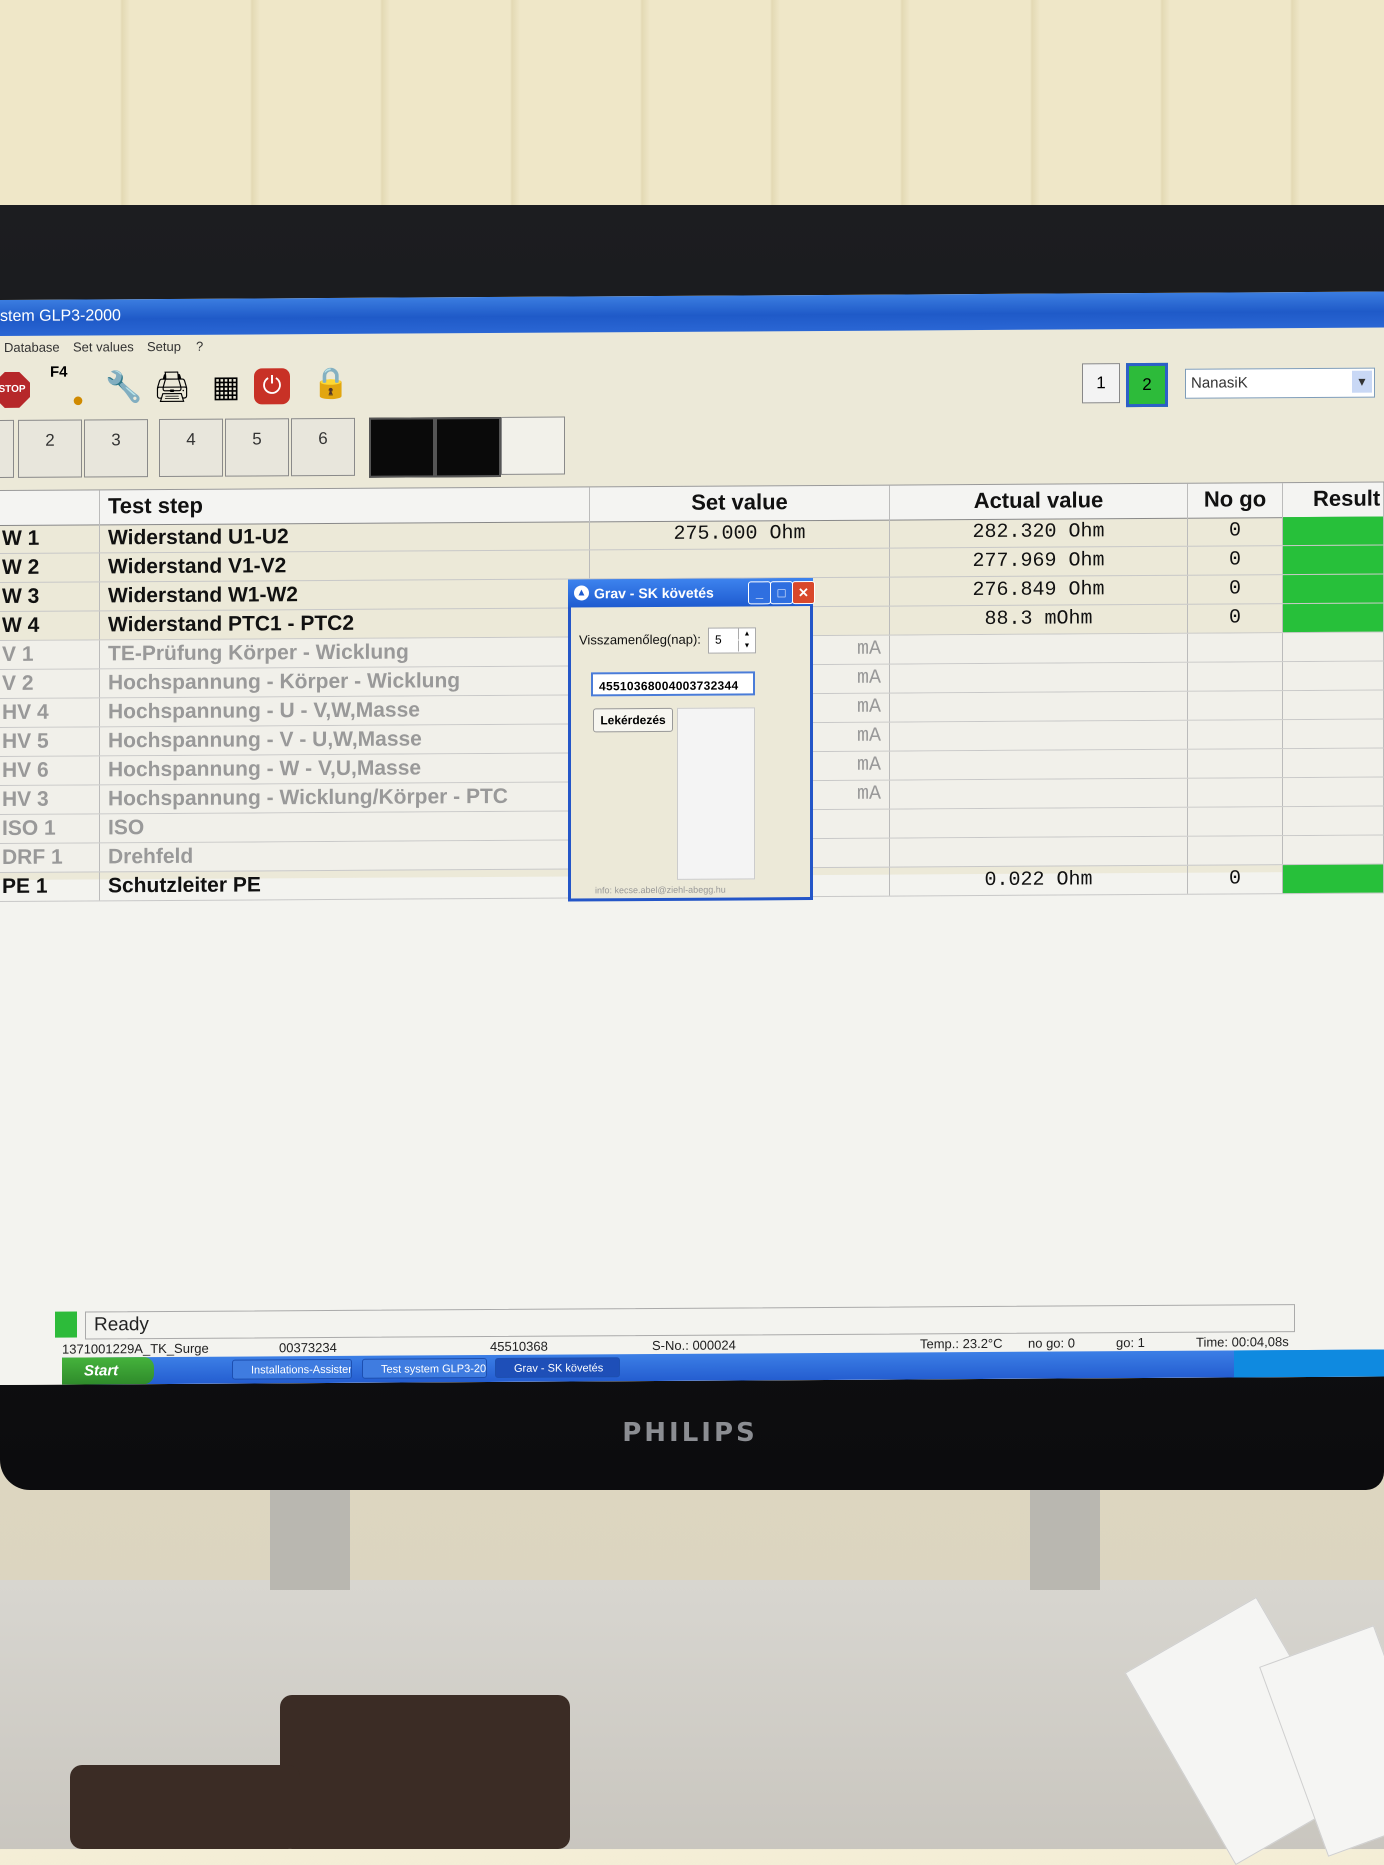 Image resolution: width=1384 pixels, height=1865 pixels. I want to click on status-led, so click(66, 1324).